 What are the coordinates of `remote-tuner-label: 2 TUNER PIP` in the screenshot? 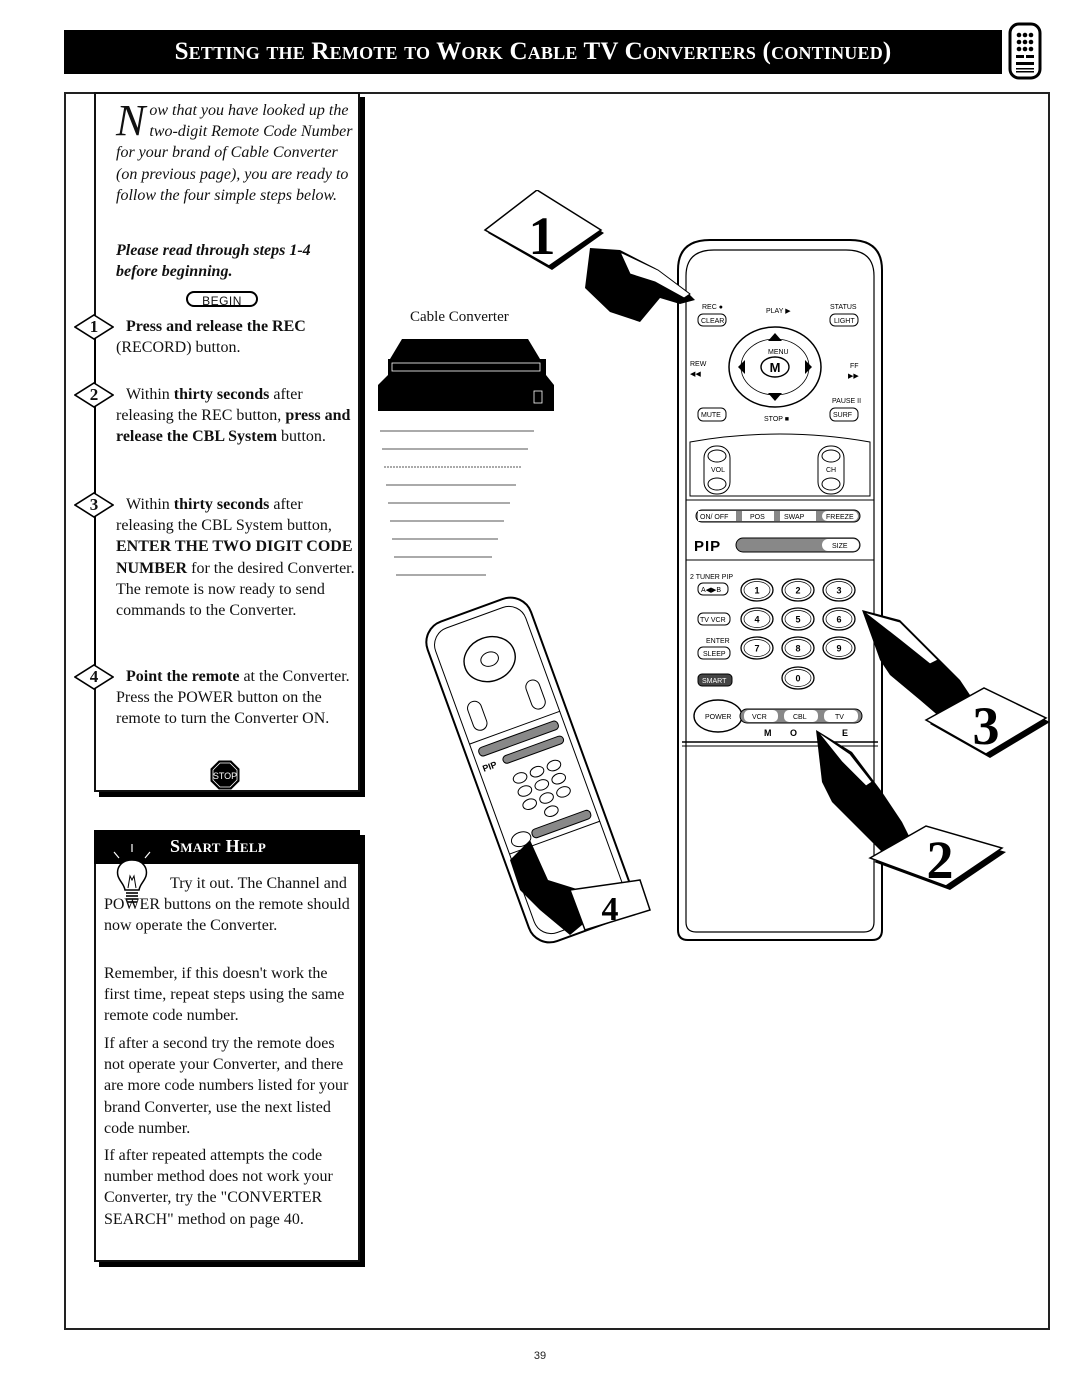 It's located at (711, 577).